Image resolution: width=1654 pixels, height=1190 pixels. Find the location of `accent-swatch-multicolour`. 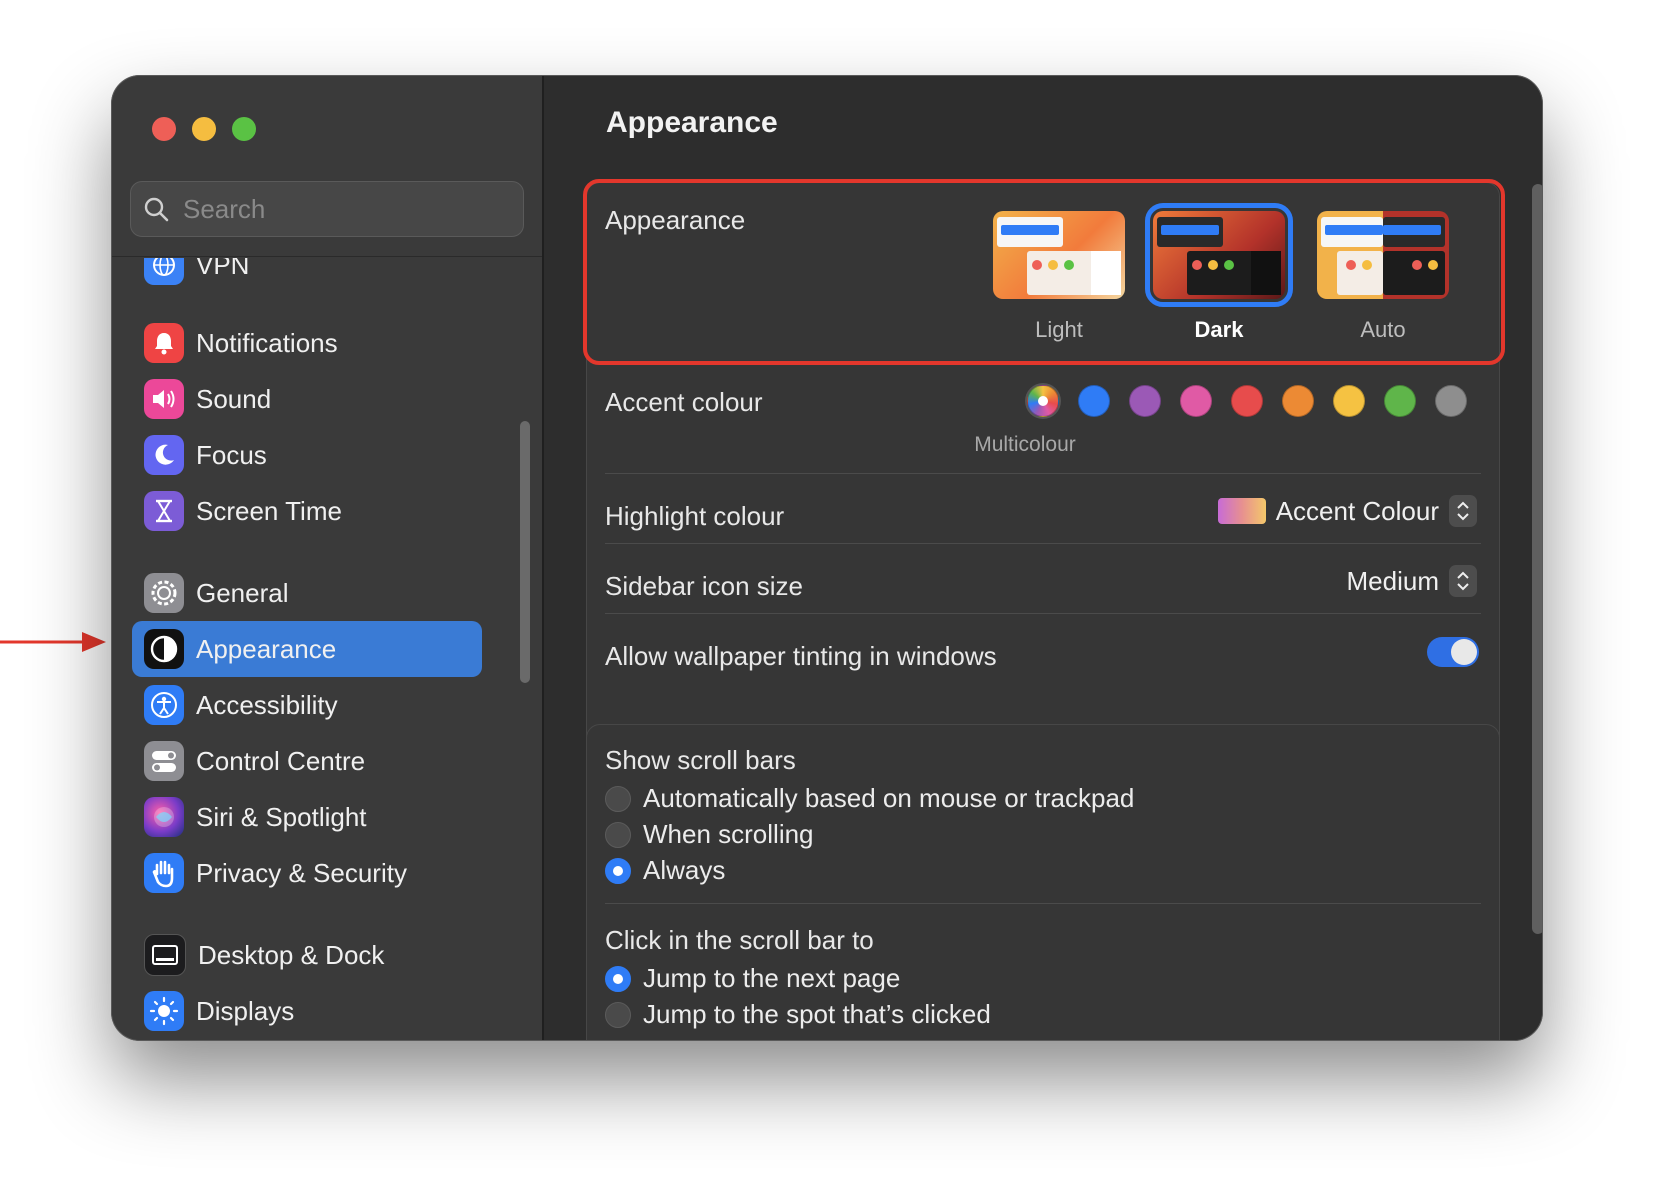

accent-swatch-multicolour is located at coordinates (1043, 401).